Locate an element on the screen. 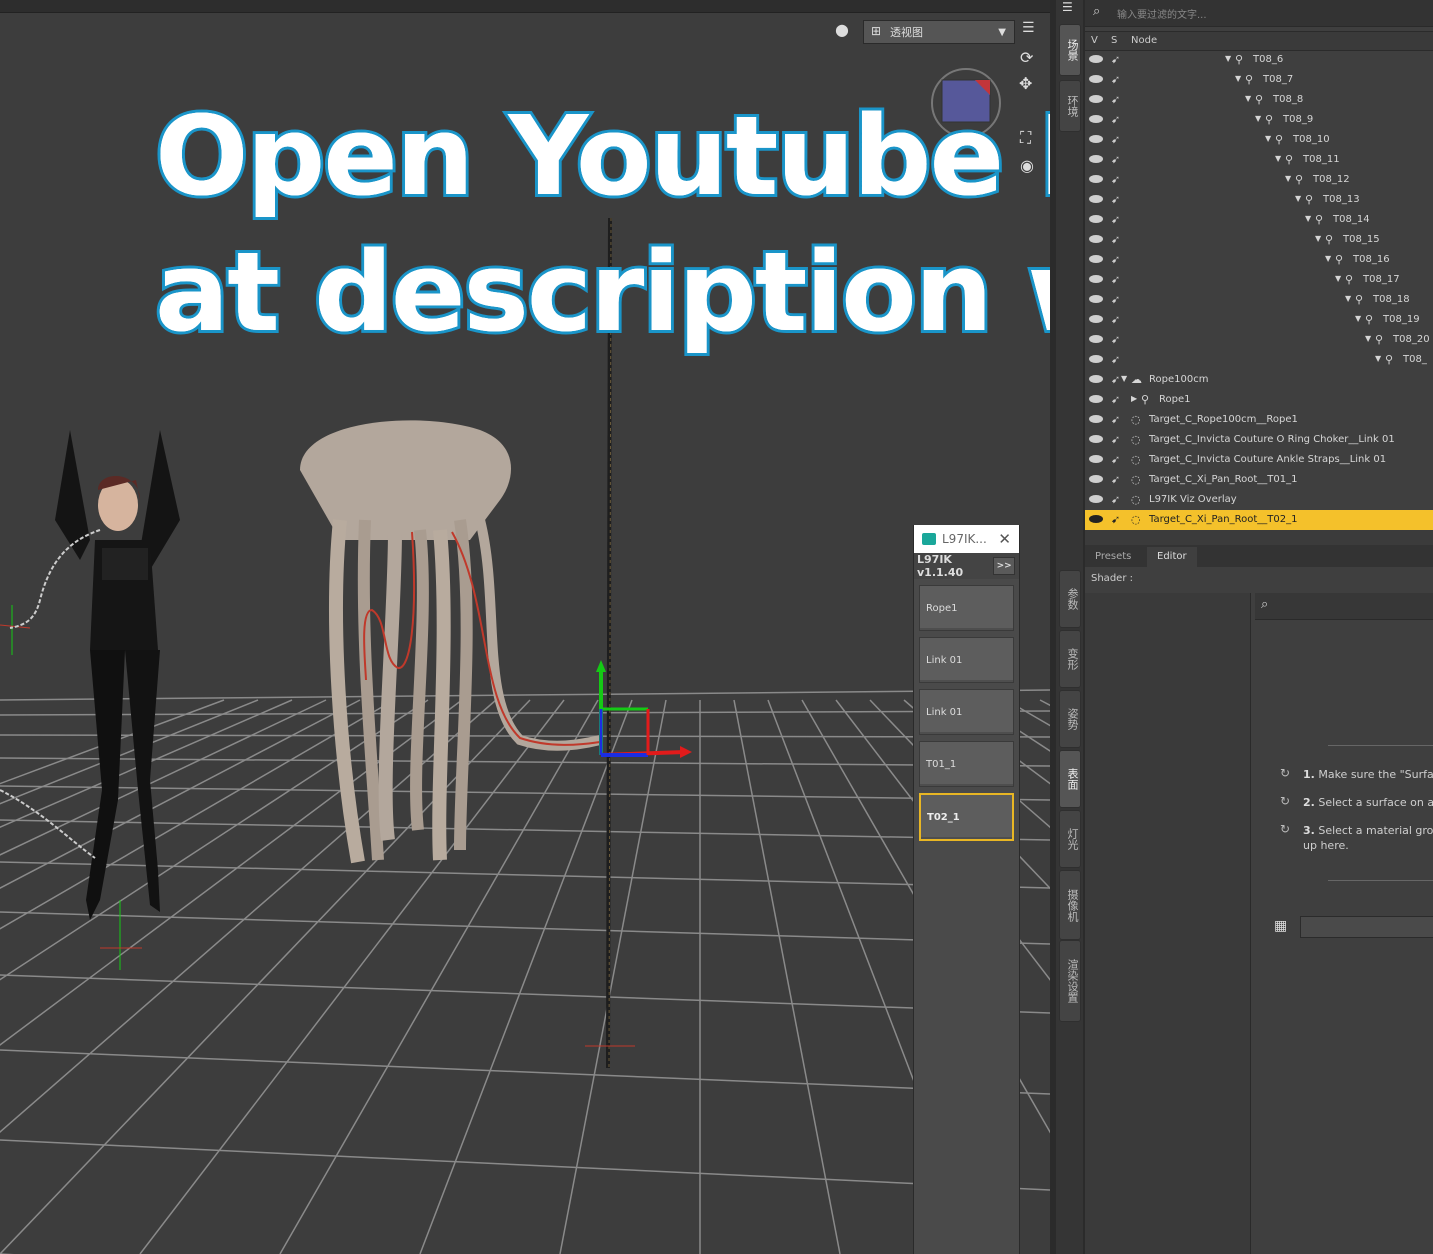 This screenshot has height=1254, width=1433. tab-editor: Editor is located at coordinates (1172, 557).